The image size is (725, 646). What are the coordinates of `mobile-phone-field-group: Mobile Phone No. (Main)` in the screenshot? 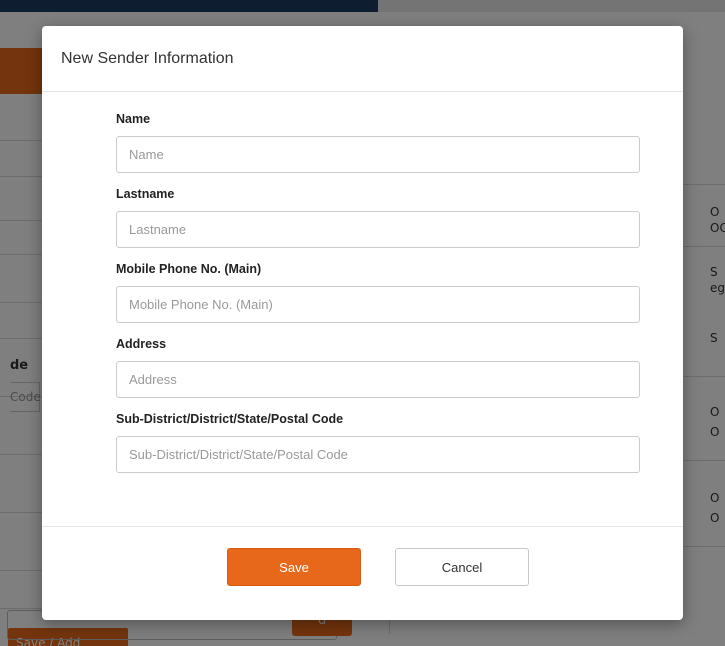 It's located at (399, 292).